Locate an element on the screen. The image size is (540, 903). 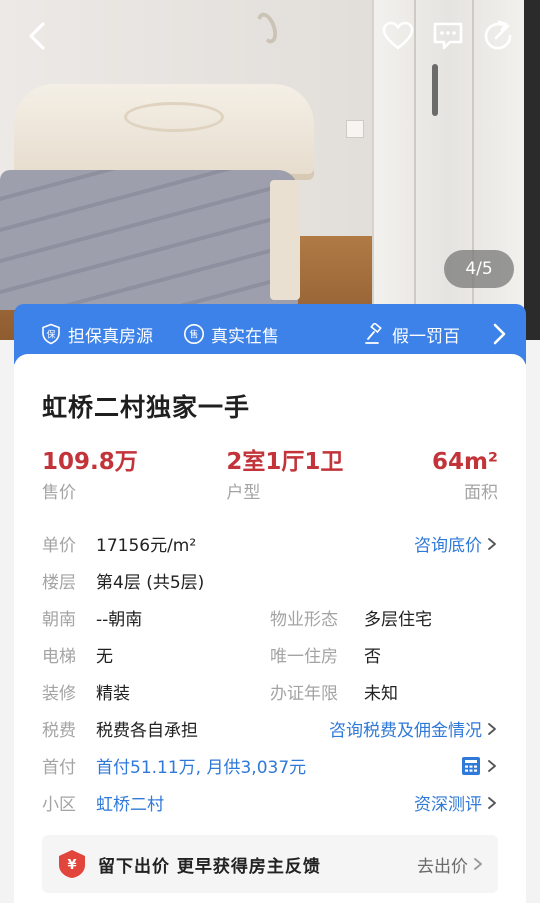
share-icon is located at coordinates (498, 36).